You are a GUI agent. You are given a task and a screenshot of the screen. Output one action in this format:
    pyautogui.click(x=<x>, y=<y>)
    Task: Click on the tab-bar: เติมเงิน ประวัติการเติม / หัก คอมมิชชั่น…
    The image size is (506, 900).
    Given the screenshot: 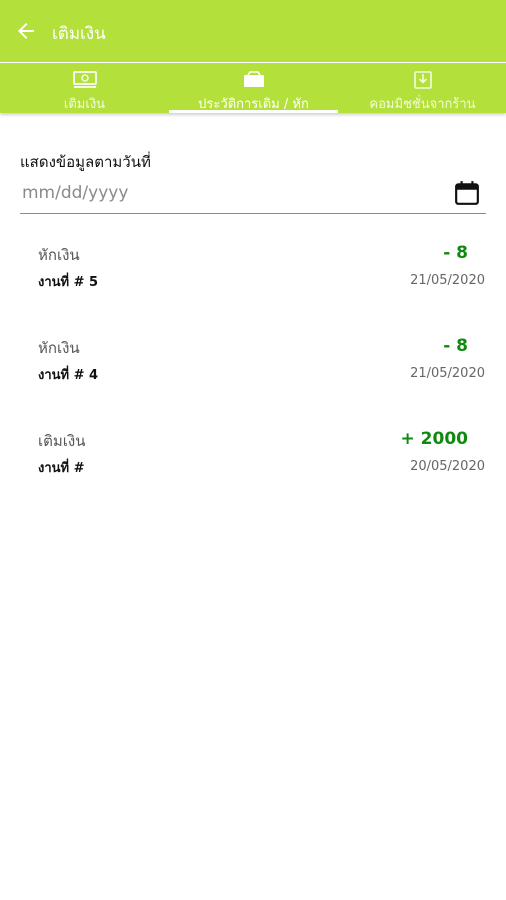 What is the action you would take?
    pyautogui.click(x=253, y=88)
    